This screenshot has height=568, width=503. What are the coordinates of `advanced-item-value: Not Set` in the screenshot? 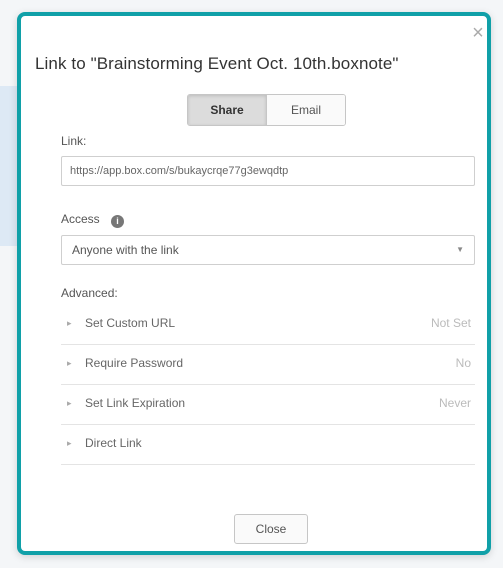 It's located at (450, 323).